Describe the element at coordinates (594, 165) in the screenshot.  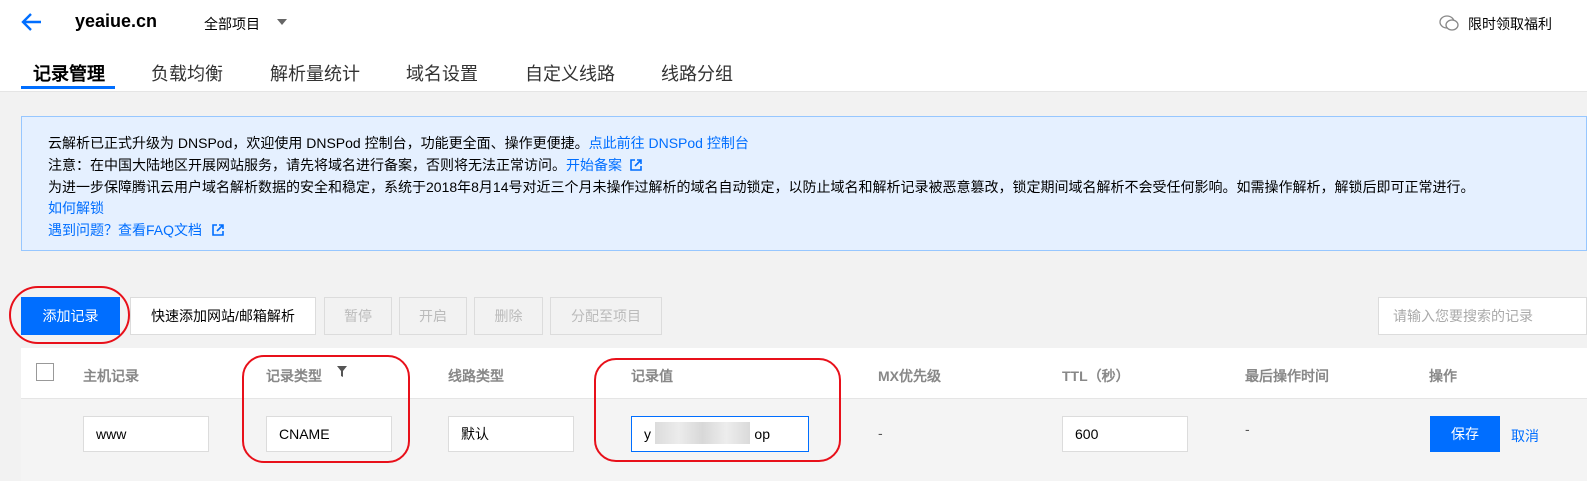
I see `start-icp-link: 开始备案` at that location.